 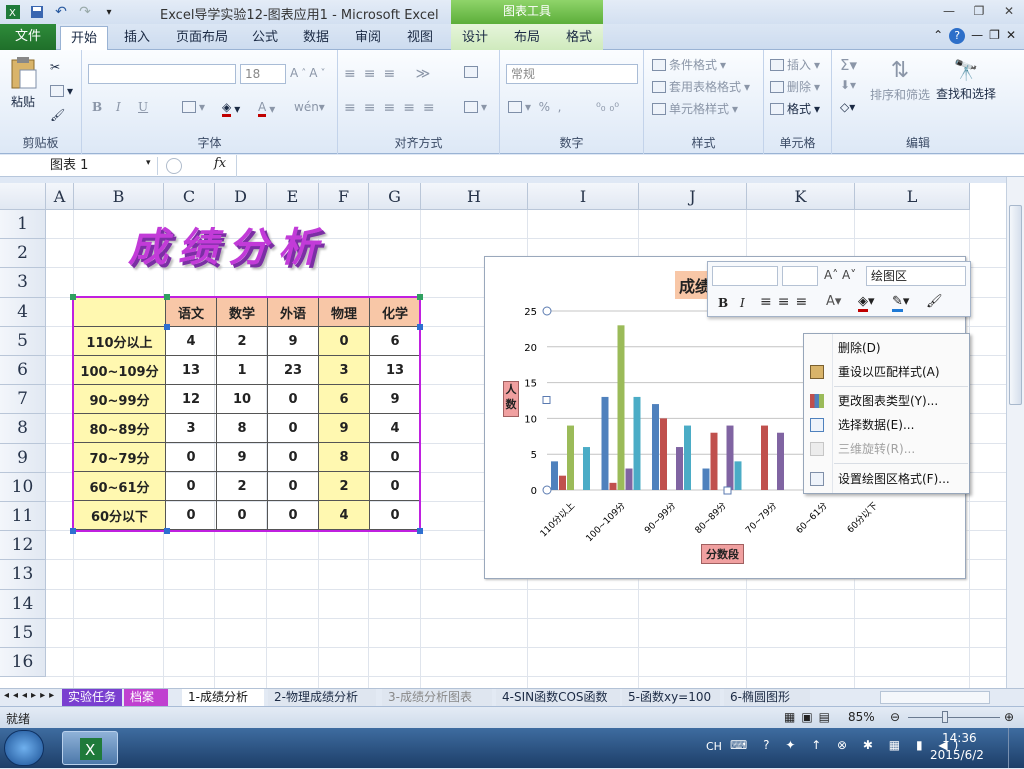 I want to click on view-mode-icons: ▦▣▤, so click(x=810, y=717).